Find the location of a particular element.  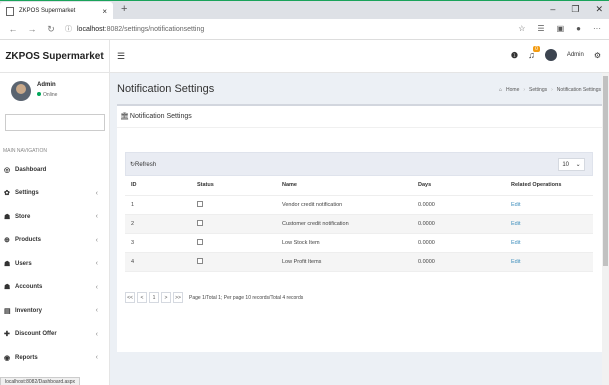

people-icon: ☗ is located at coordinates (7, 217).